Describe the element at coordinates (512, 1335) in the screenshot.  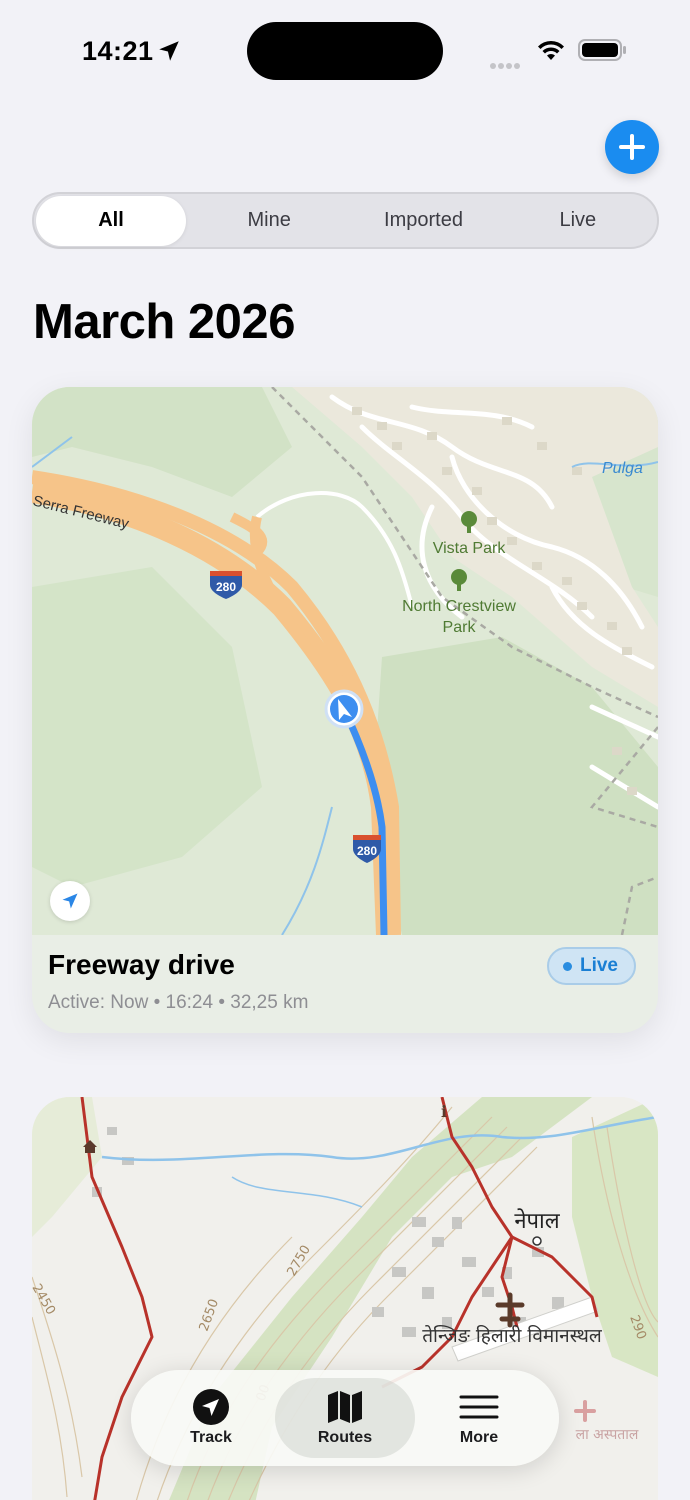
I see `airport-label: तेन्जिङ हिलारी विमानस्थल` at that location.